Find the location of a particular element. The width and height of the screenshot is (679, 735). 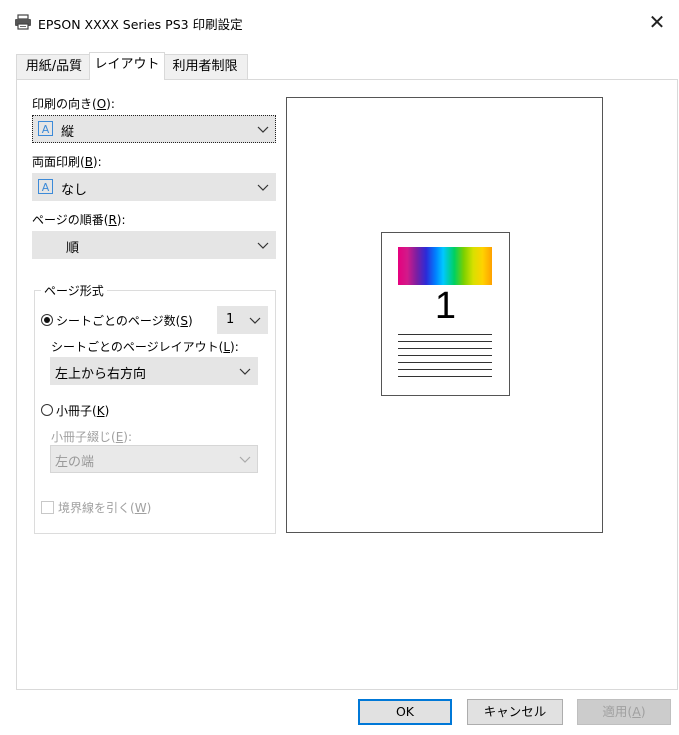

tab-user-restriction: 利用者制限 is located at coordinates (205, 66).